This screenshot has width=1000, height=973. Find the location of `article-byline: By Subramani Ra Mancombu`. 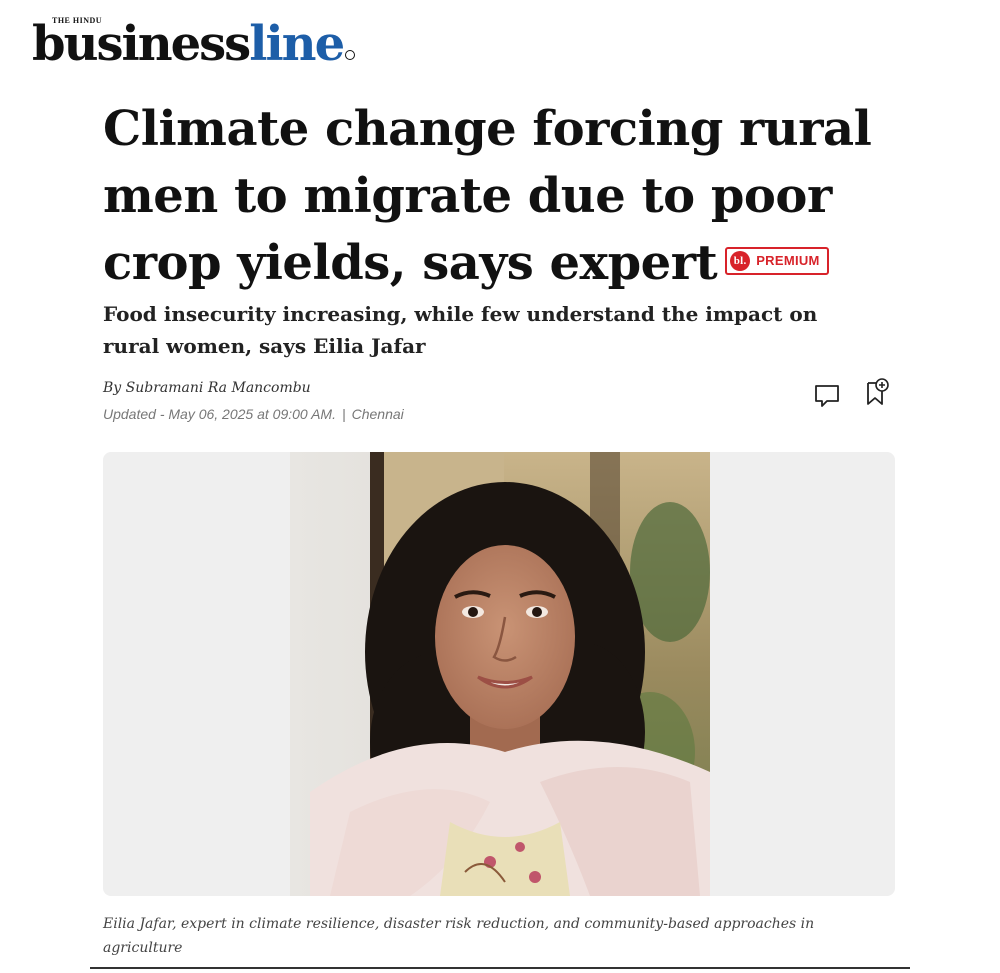

article-byline: By Subramani Ra Mancombu is located at coordinates (207, 388).